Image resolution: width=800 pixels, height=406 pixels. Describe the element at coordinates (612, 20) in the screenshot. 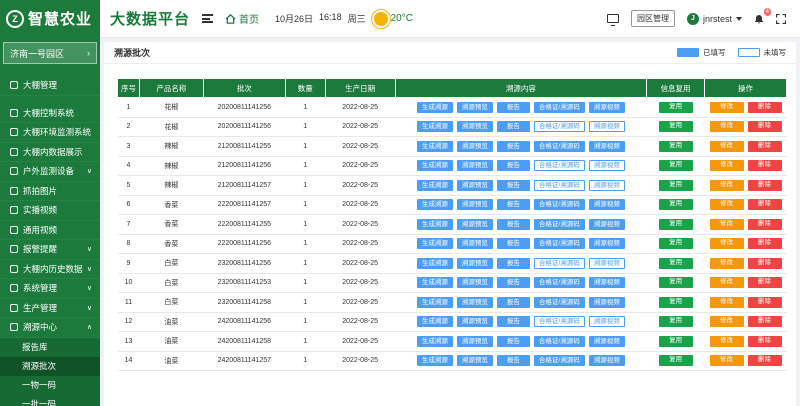

I see `monitor-icon` at that location.